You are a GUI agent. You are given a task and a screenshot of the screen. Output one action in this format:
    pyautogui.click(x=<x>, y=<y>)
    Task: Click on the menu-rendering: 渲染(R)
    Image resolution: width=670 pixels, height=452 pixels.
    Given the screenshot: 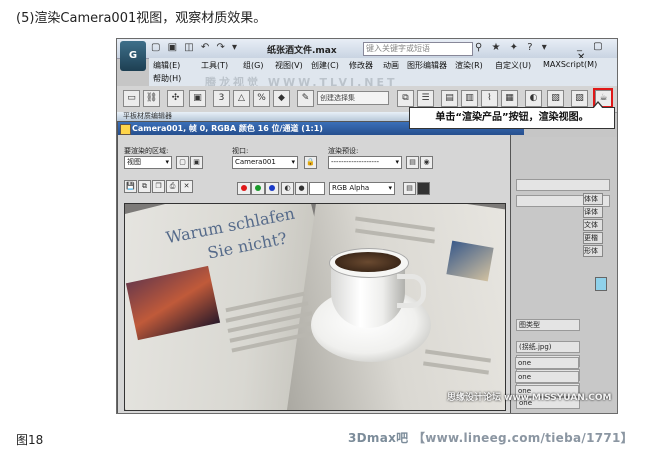 What is the action you would take?
    pyautogui.click(x=469, y=65)
    